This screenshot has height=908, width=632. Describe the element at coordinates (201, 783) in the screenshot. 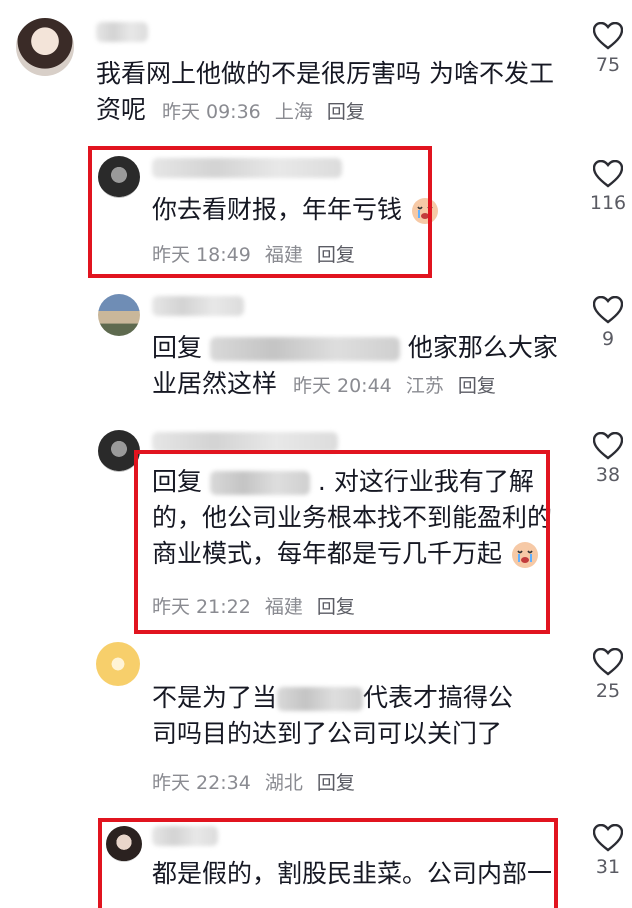

I see `comment-time: 昨天 22:34` at that location.